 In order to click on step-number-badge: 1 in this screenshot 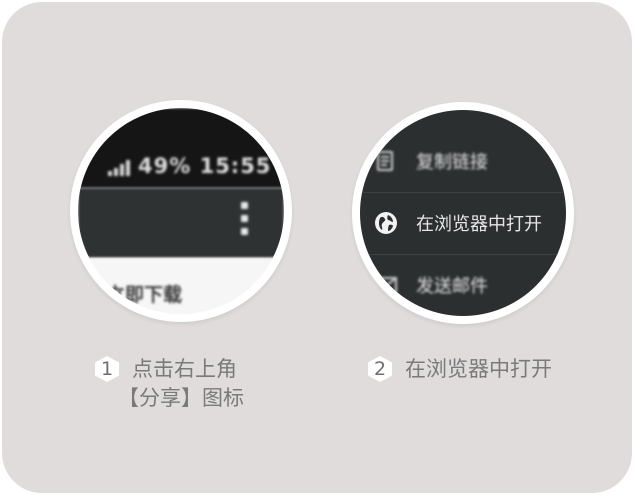, I will do `click(107, 369)`.